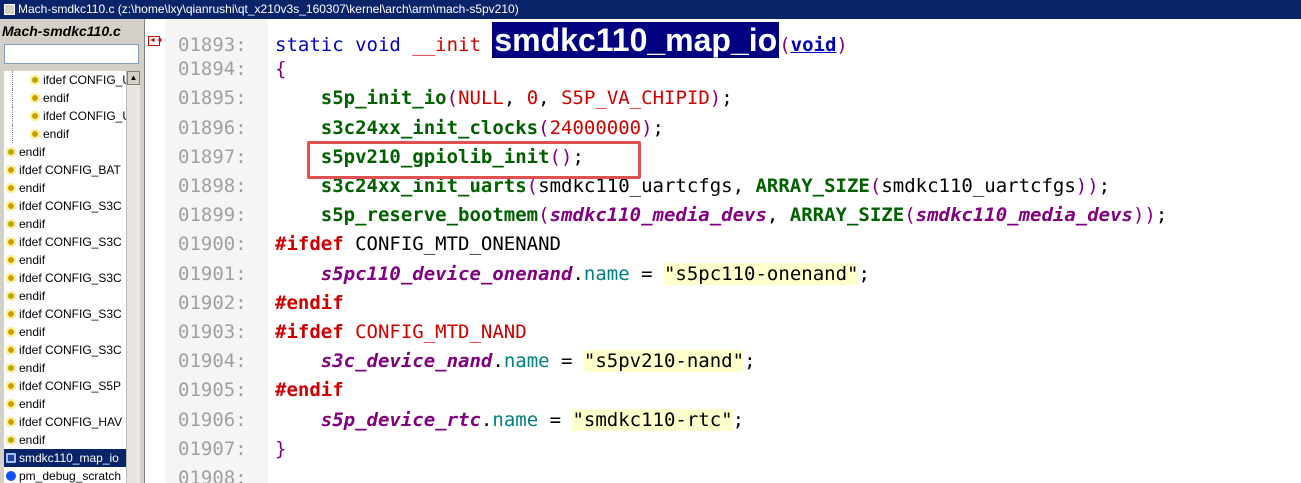 The height and width of the screenshot is (483, 1301). I want to click on code-token: static, so click(315, 45).